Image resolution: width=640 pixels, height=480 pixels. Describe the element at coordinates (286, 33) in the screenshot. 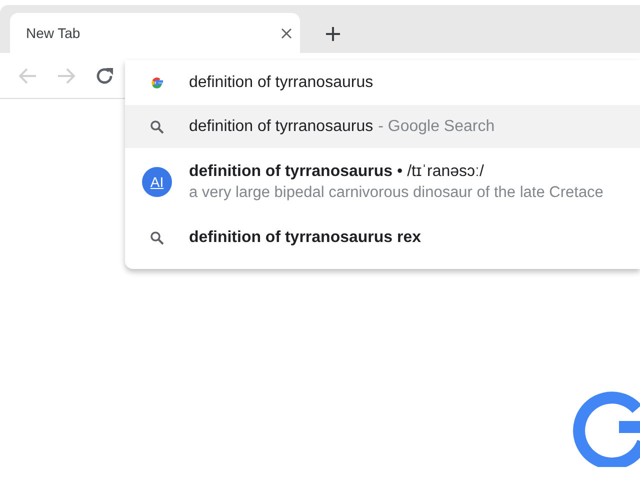

I see `close-icon` at that location.